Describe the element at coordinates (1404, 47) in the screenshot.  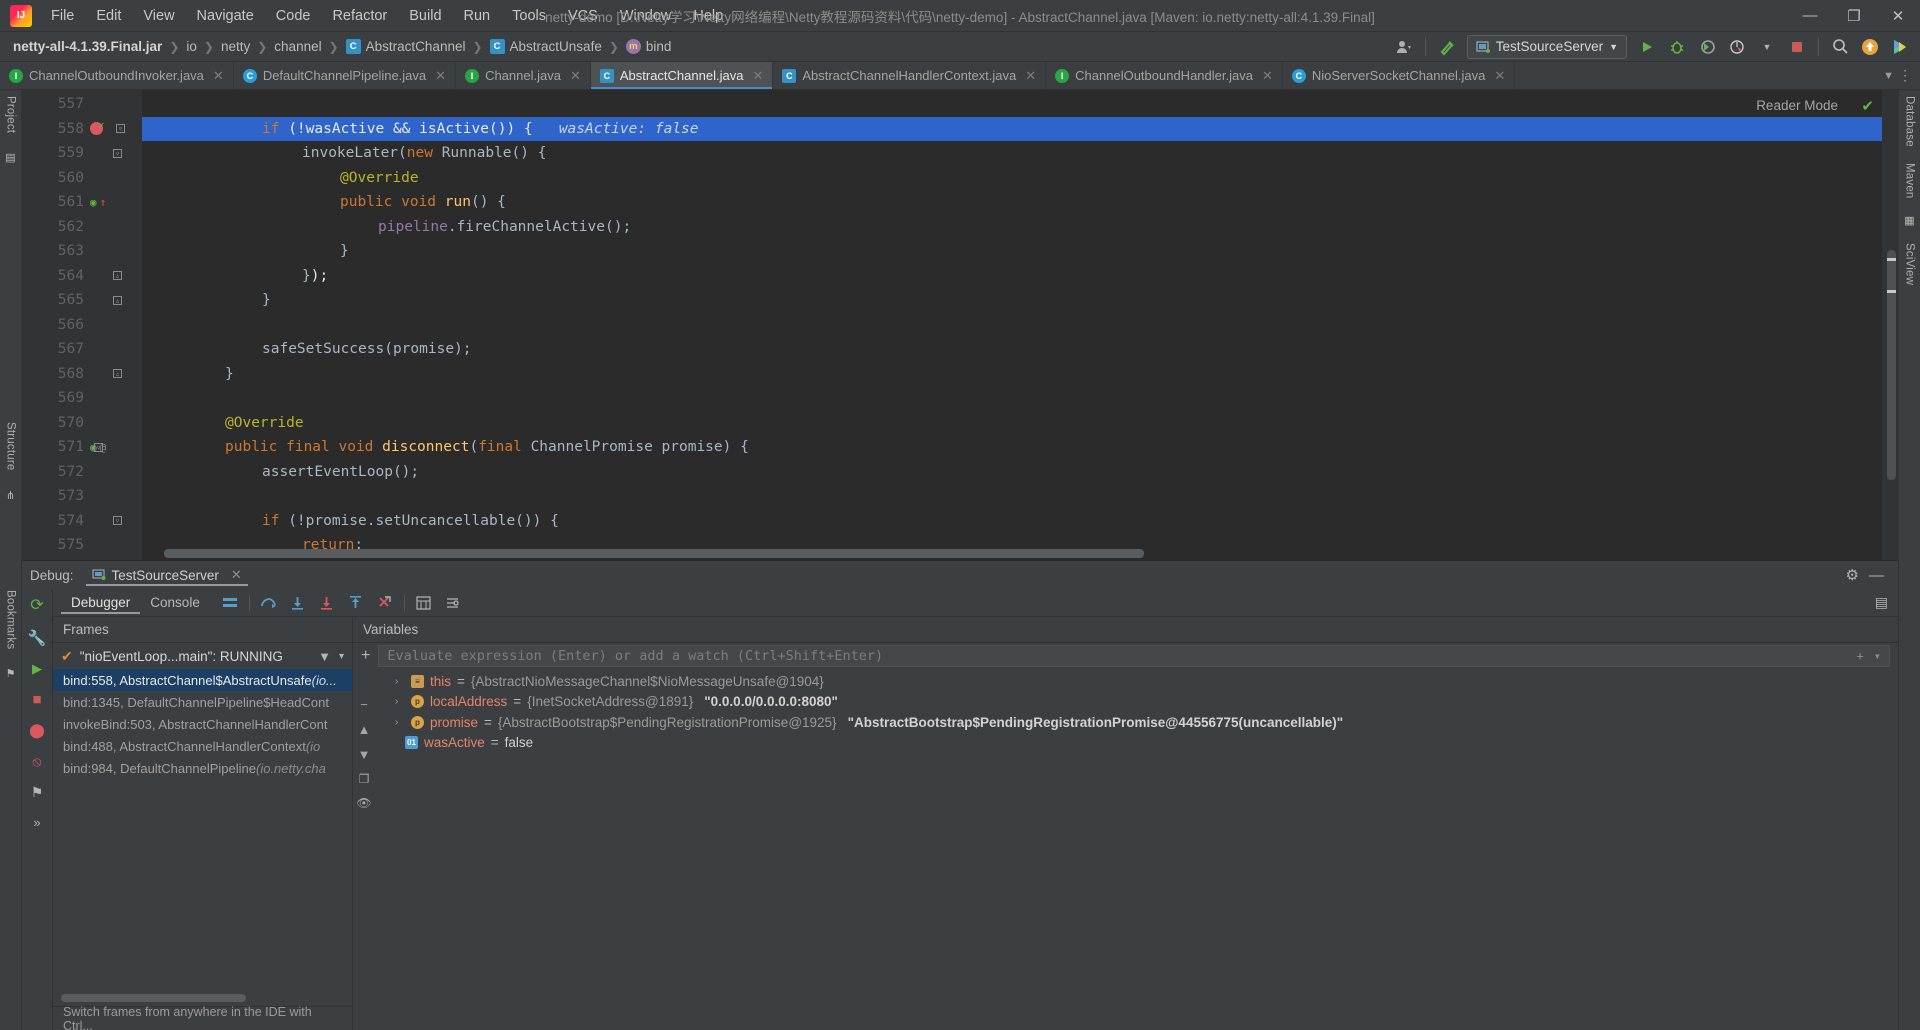
I see `user-icon` at that location.